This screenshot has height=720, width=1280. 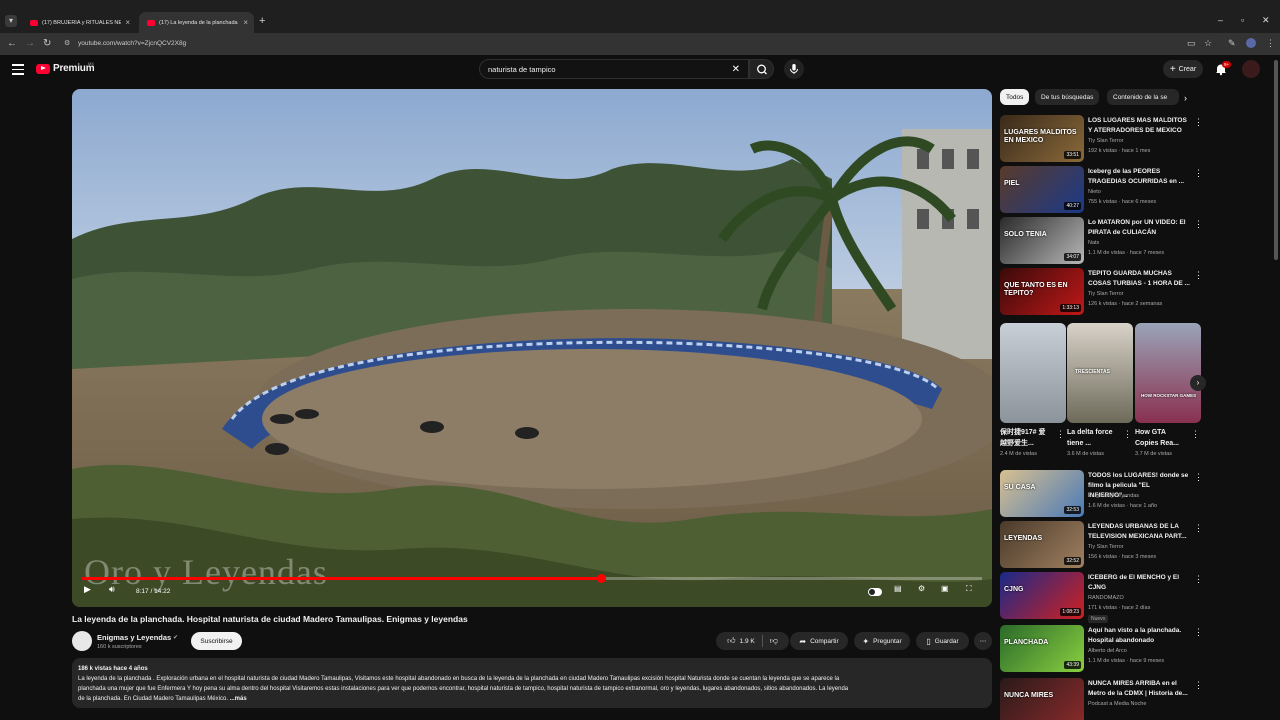 I want to click on recommended-channel: Enigmas y Leyendas, so click(x=1113, y=496).